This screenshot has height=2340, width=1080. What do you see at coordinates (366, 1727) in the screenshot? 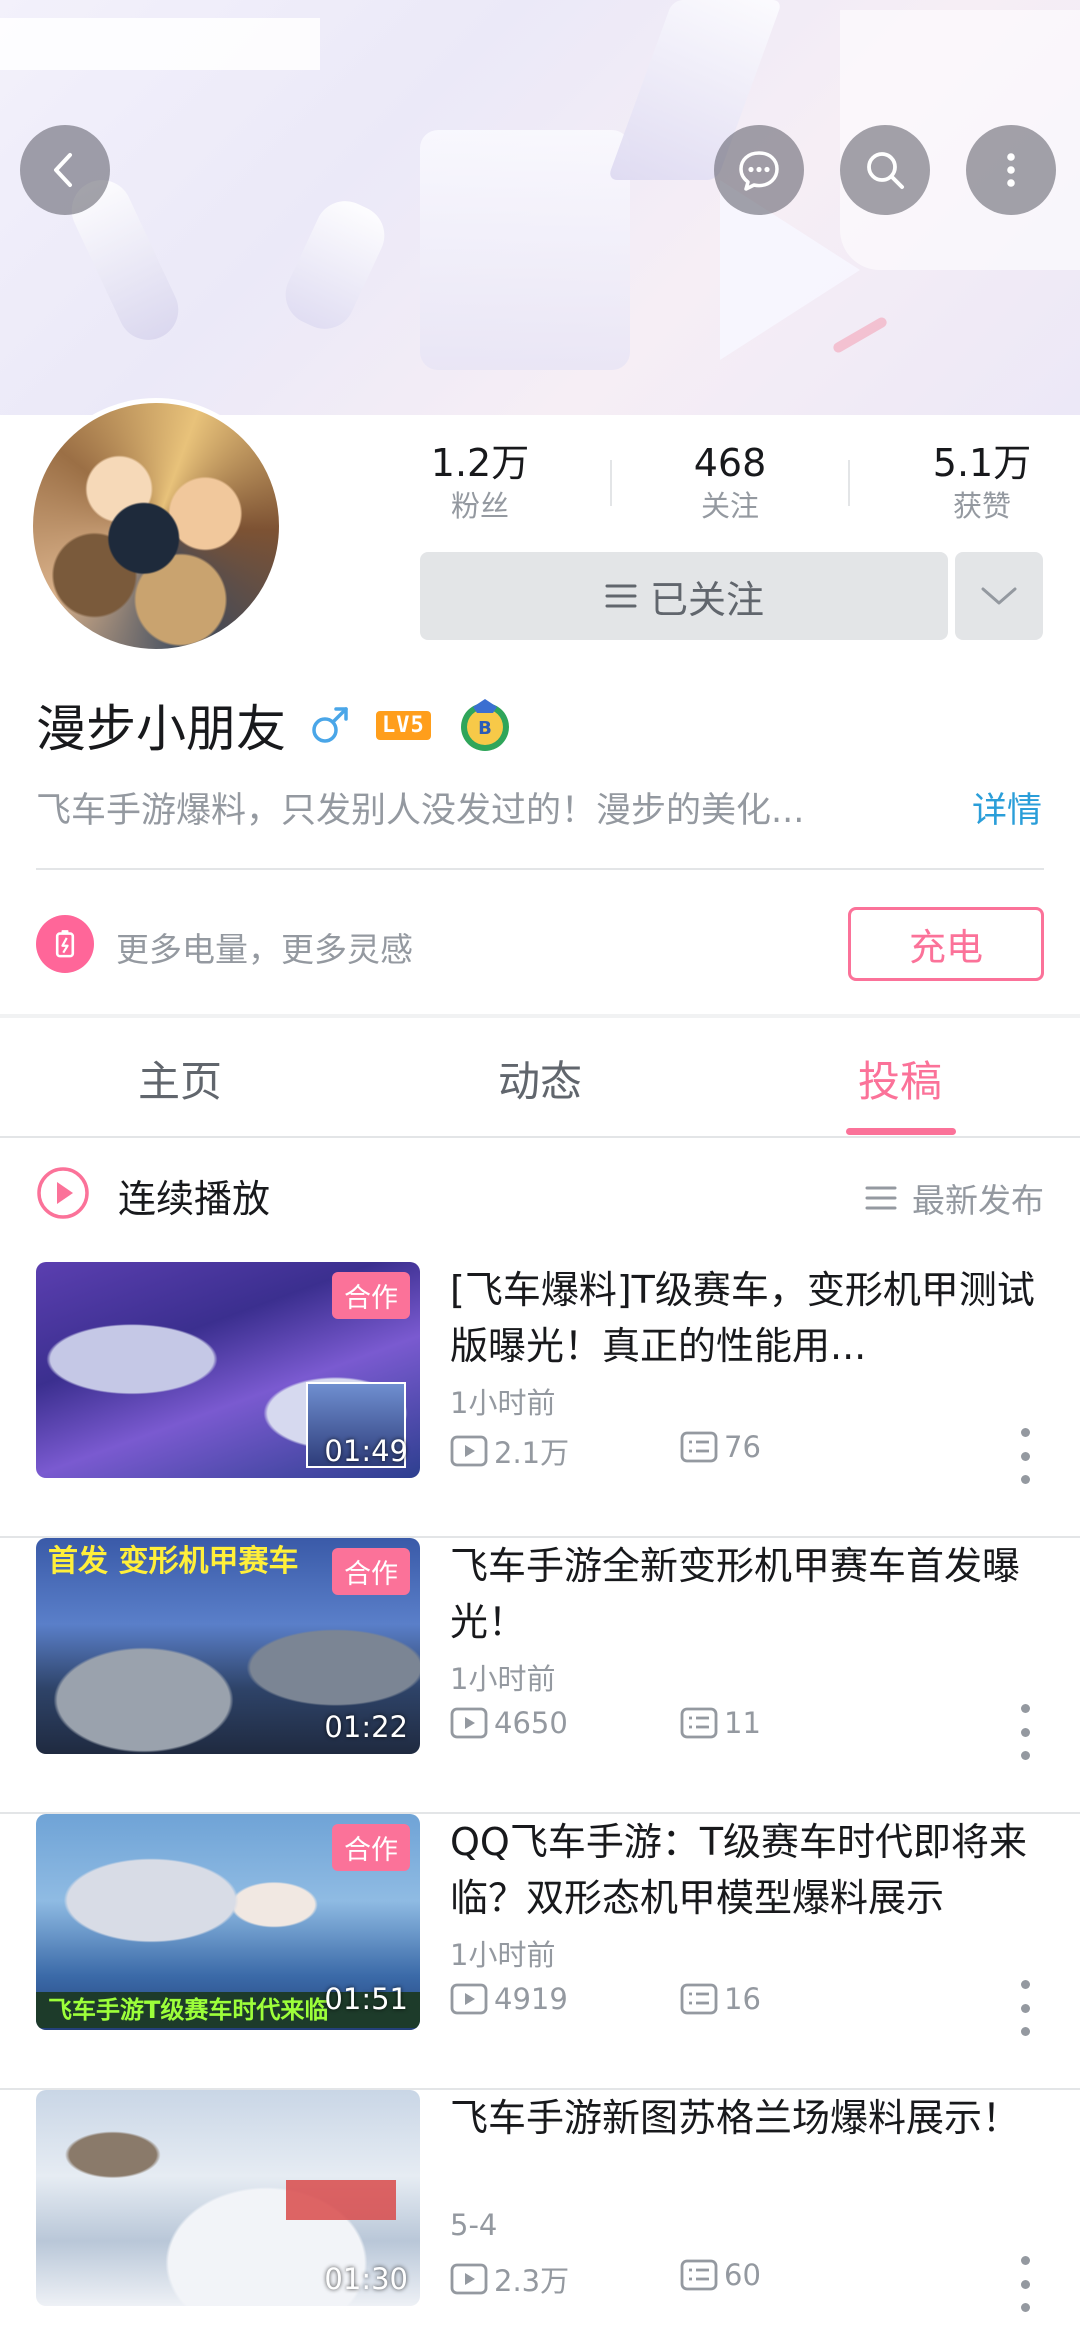
I see `video-duration: 01:22` at bounding box center [366, 1727].